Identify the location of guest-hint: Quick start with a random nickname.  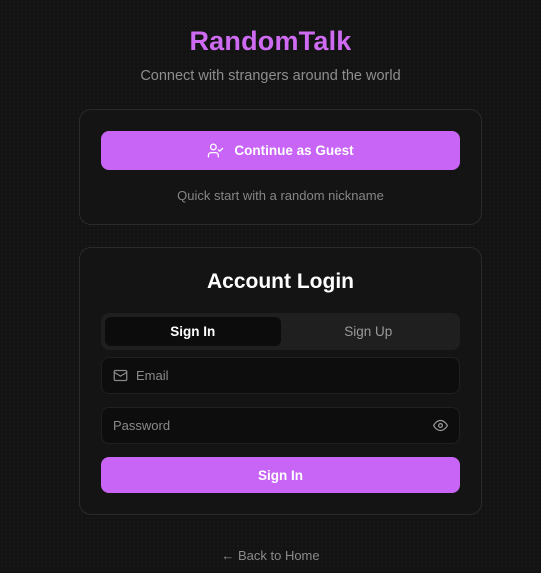
(280, 195).